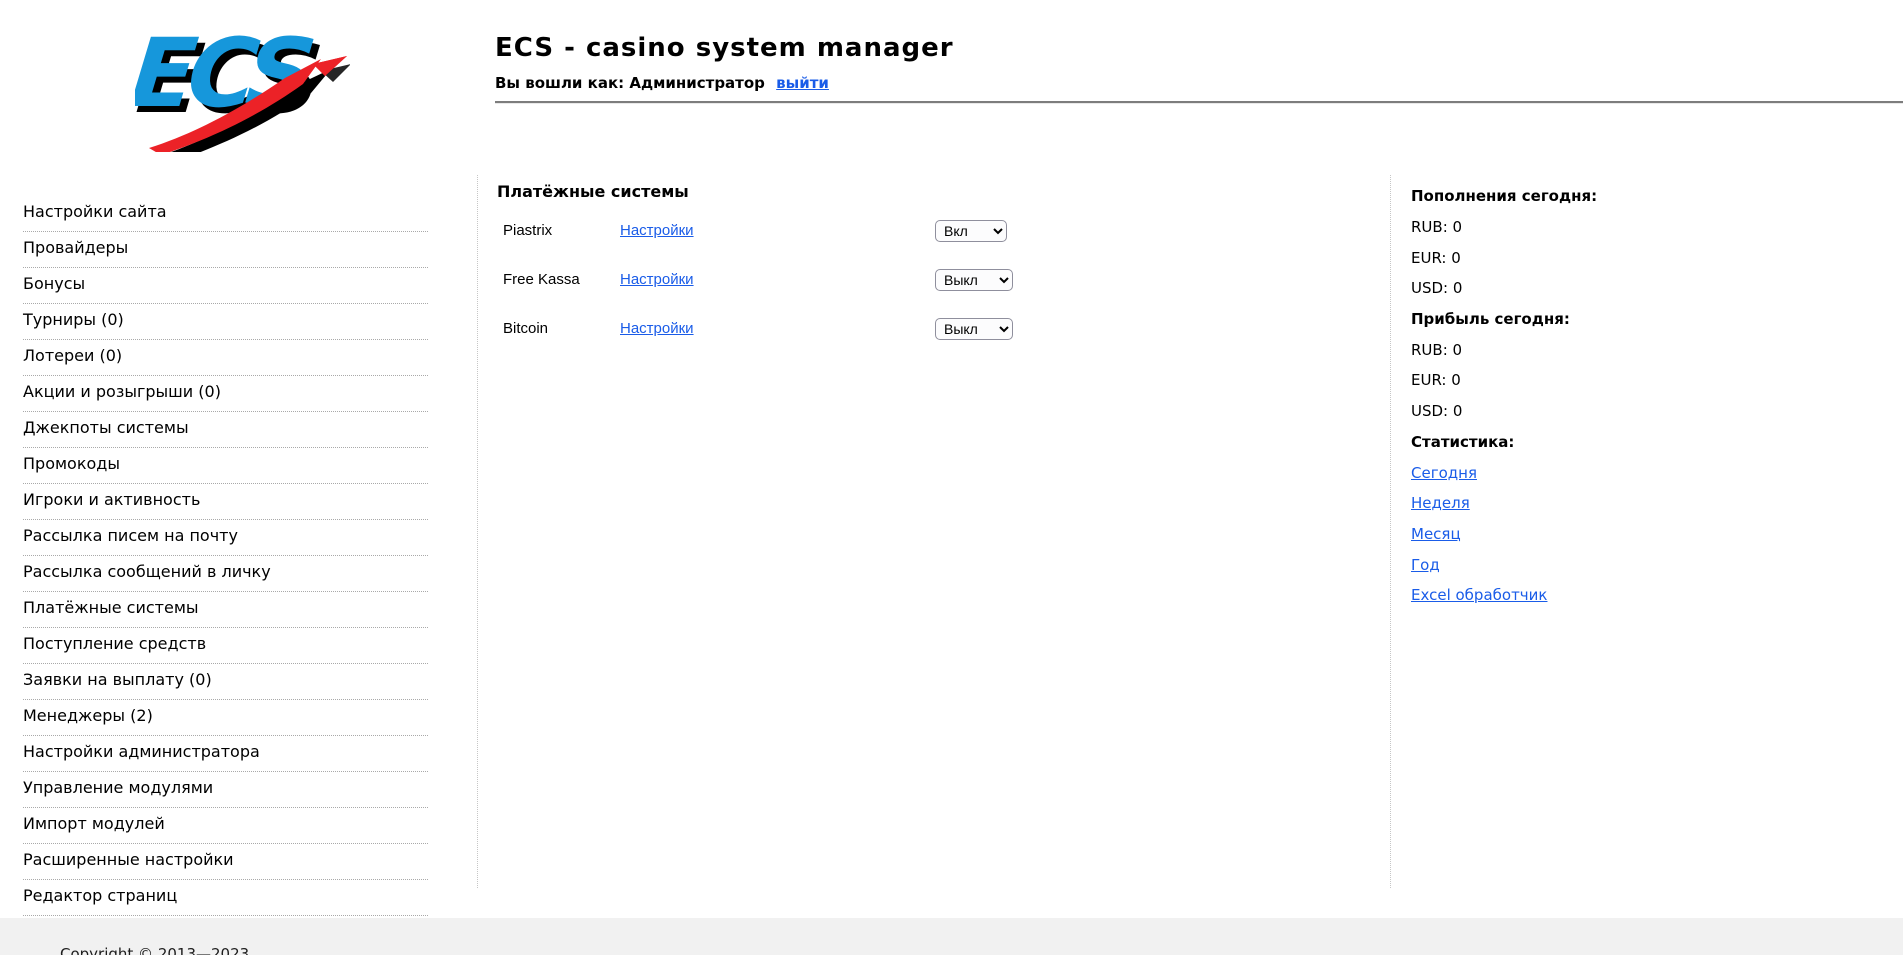 The image size is (1903, 955). Describe the element at coordinates (1440, 503) in the screenshot. I see `stats-link-week: Неделя` at that location.